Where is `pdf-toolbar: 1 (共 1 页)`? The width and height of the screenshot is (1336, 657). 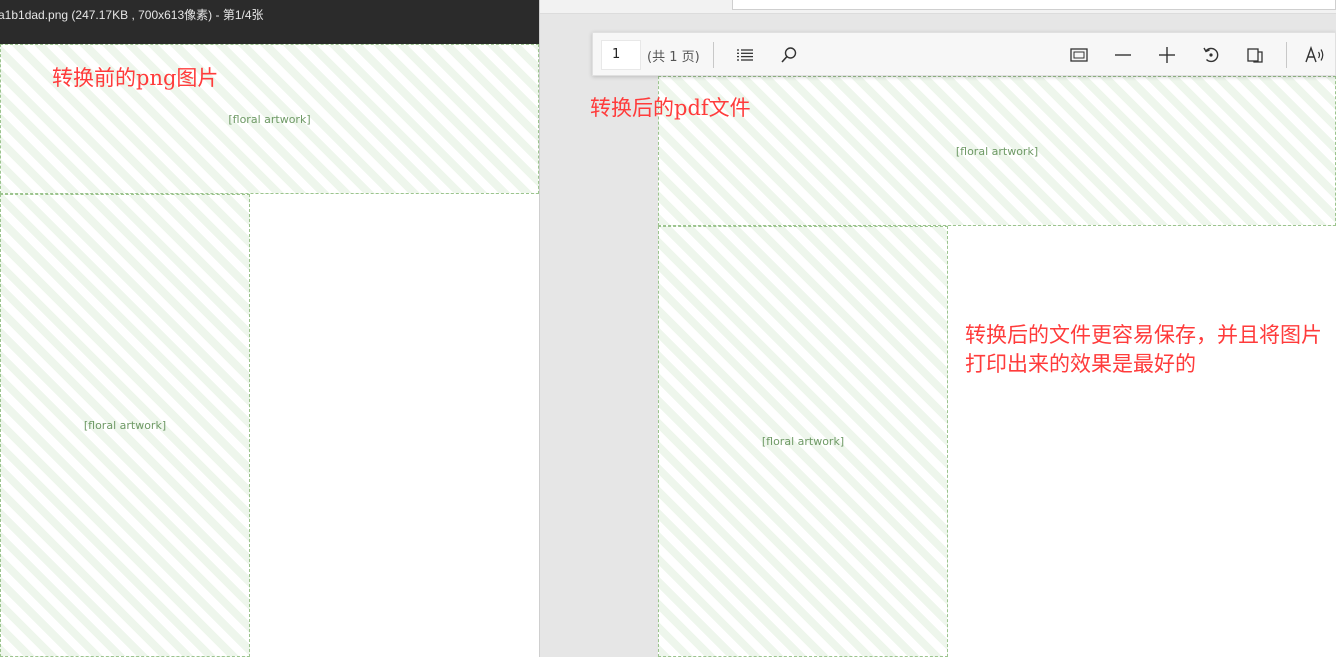 pdf-toolbar: 1 (共 1 页) is located at coordinates (964, 54).